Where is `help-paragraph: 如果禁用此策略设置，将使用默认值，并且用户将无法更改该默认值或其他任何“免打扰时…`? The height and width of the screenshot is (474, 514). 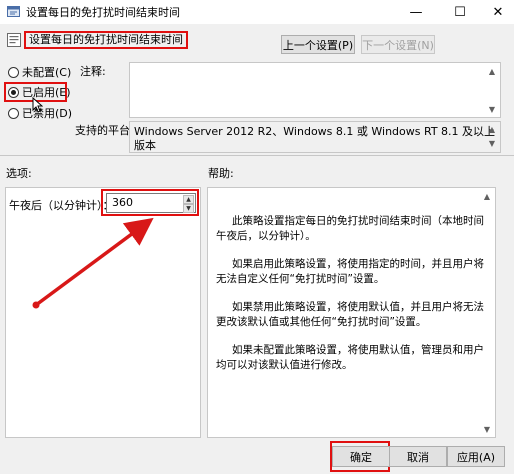
help-paragraph: 如果禁用此策略设置，将使用默认值，并且用户将无法更改该默认值或其他任何“免打扰时… is located at coordinates (350, 314).